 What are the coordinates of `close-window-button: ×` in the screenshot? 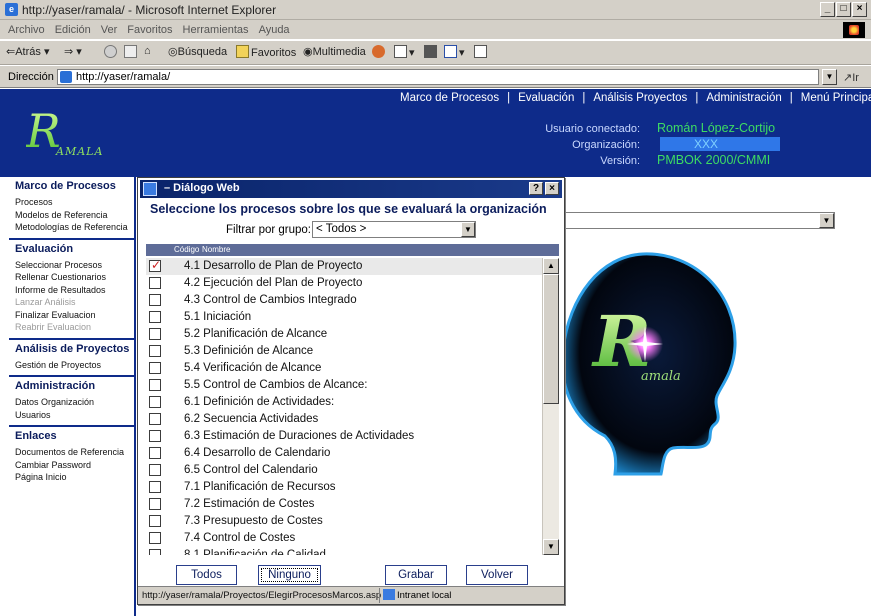 It's located at (859, 9).